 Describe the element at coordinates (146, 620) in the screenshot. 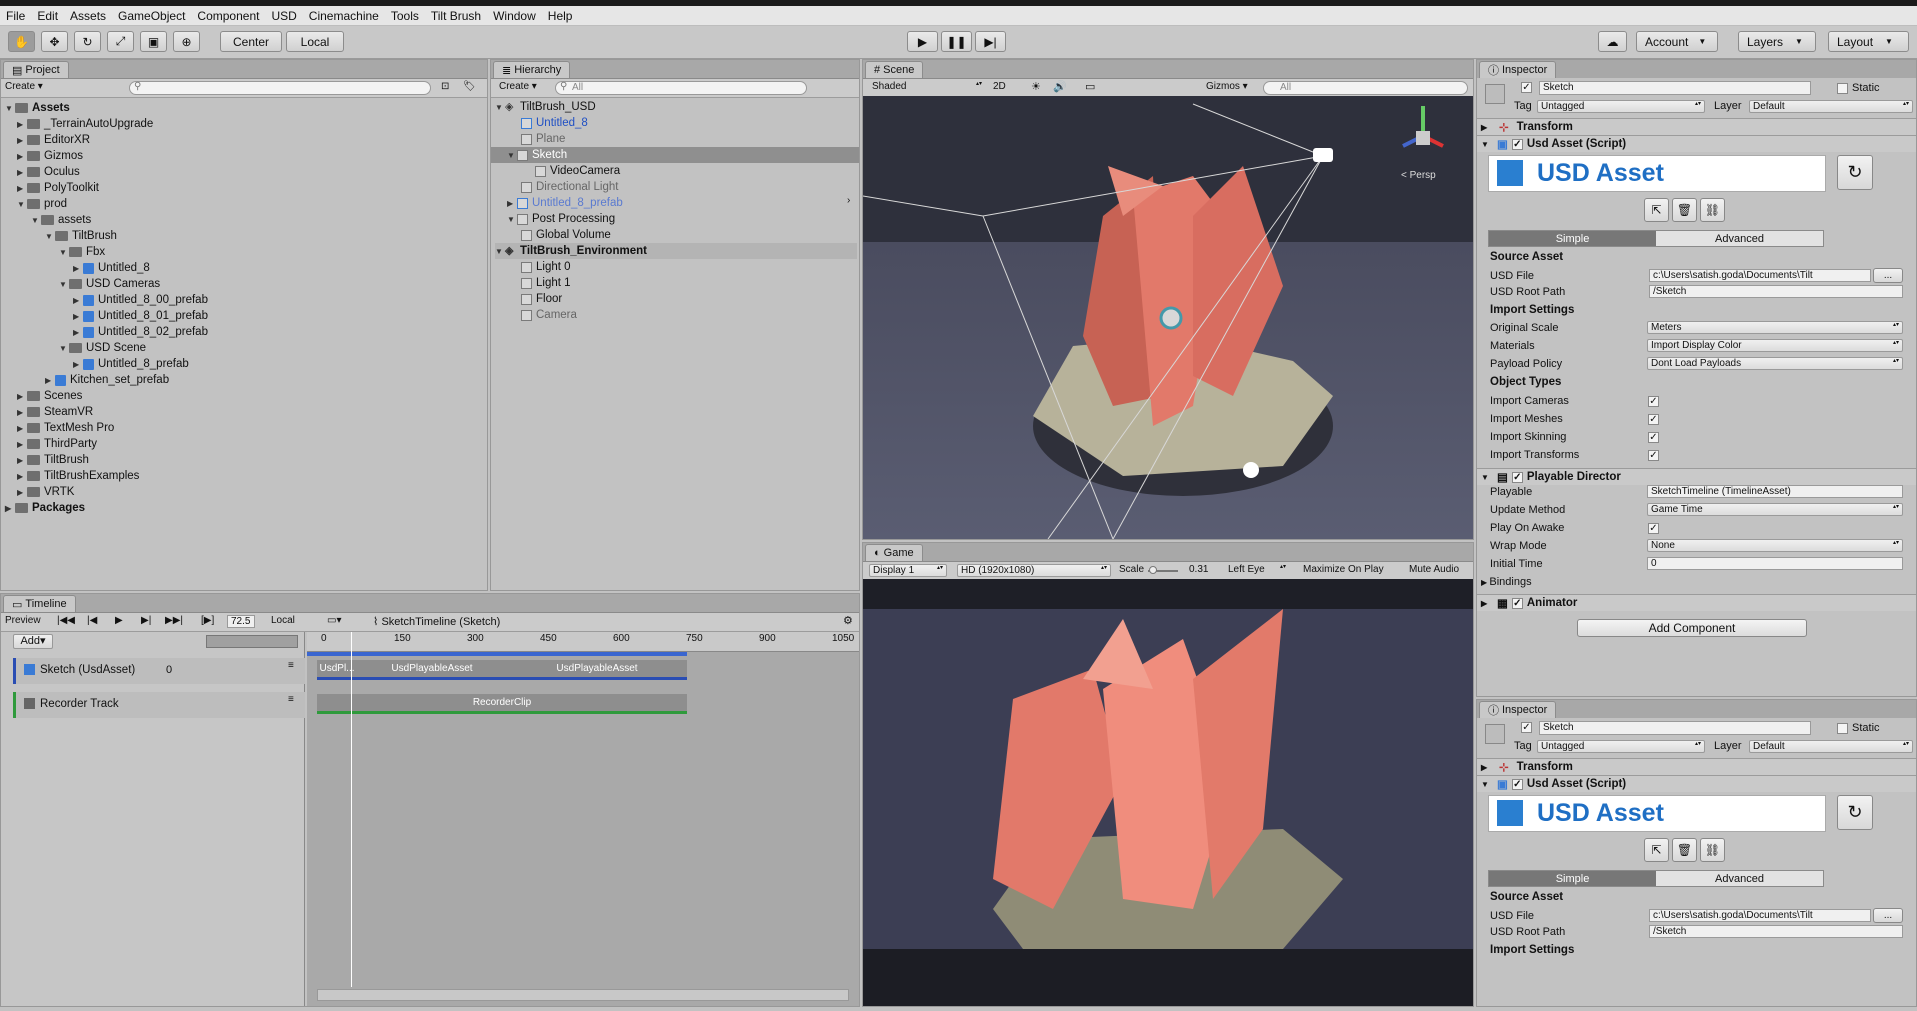

I see `next-frame-icon: ▶|` at that location.